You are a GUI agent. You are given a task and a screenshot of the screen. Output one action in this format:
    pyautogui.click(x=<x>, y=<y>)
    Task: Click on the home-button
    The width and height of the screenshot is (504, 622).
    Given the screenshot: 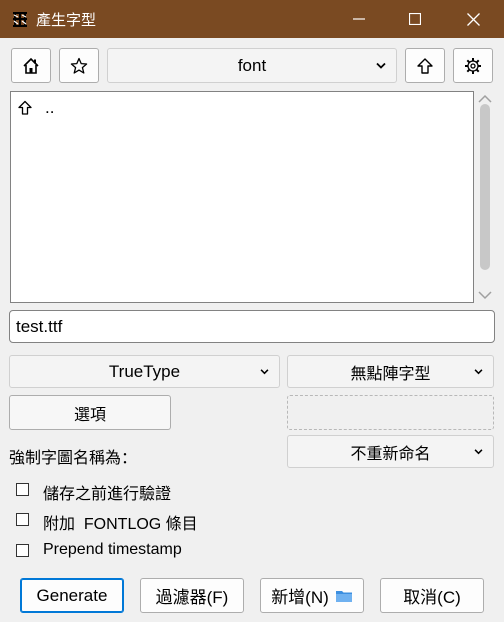 What is the action you would take?
    pyautogui.click(x=31, y=65)
    